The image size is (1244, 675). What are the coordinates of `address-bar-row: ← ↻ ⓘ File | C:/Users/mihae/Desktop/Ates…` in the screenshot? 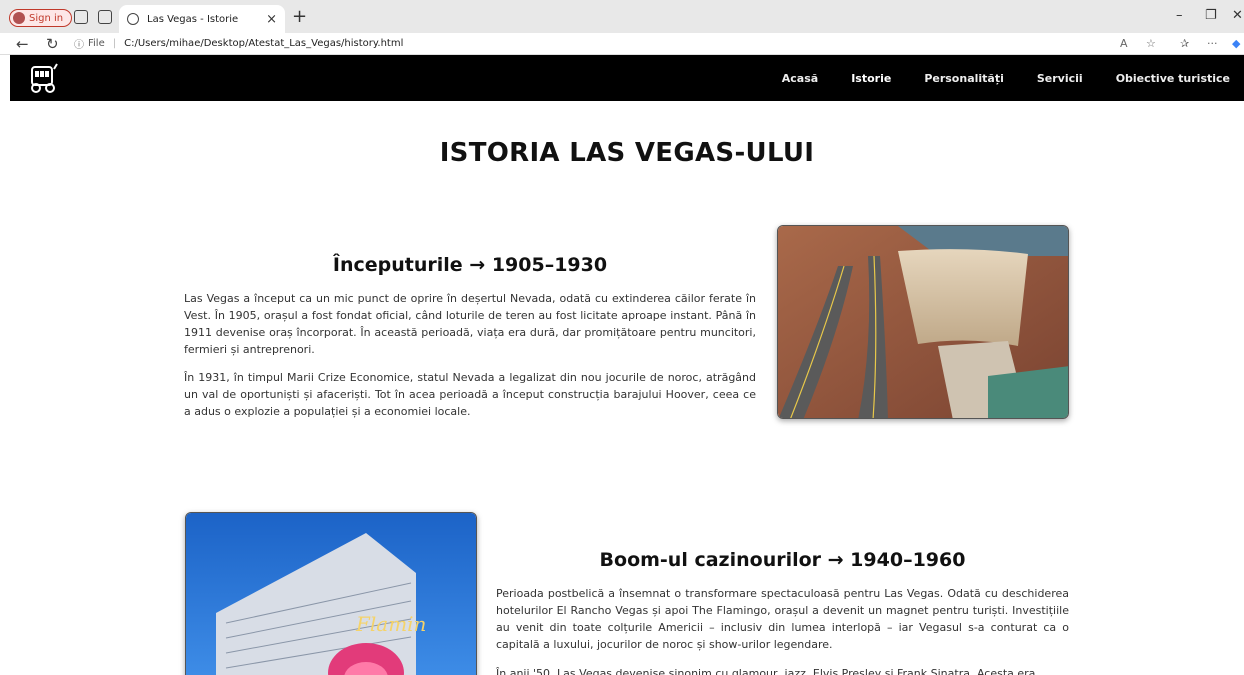 It's located at (622, 44).